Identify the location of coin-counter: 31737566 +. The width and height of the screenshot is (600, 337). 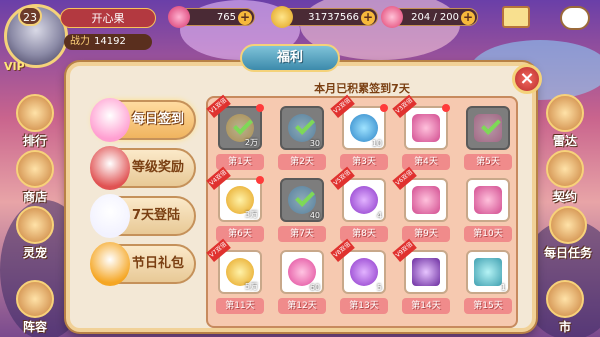
(324, 17).